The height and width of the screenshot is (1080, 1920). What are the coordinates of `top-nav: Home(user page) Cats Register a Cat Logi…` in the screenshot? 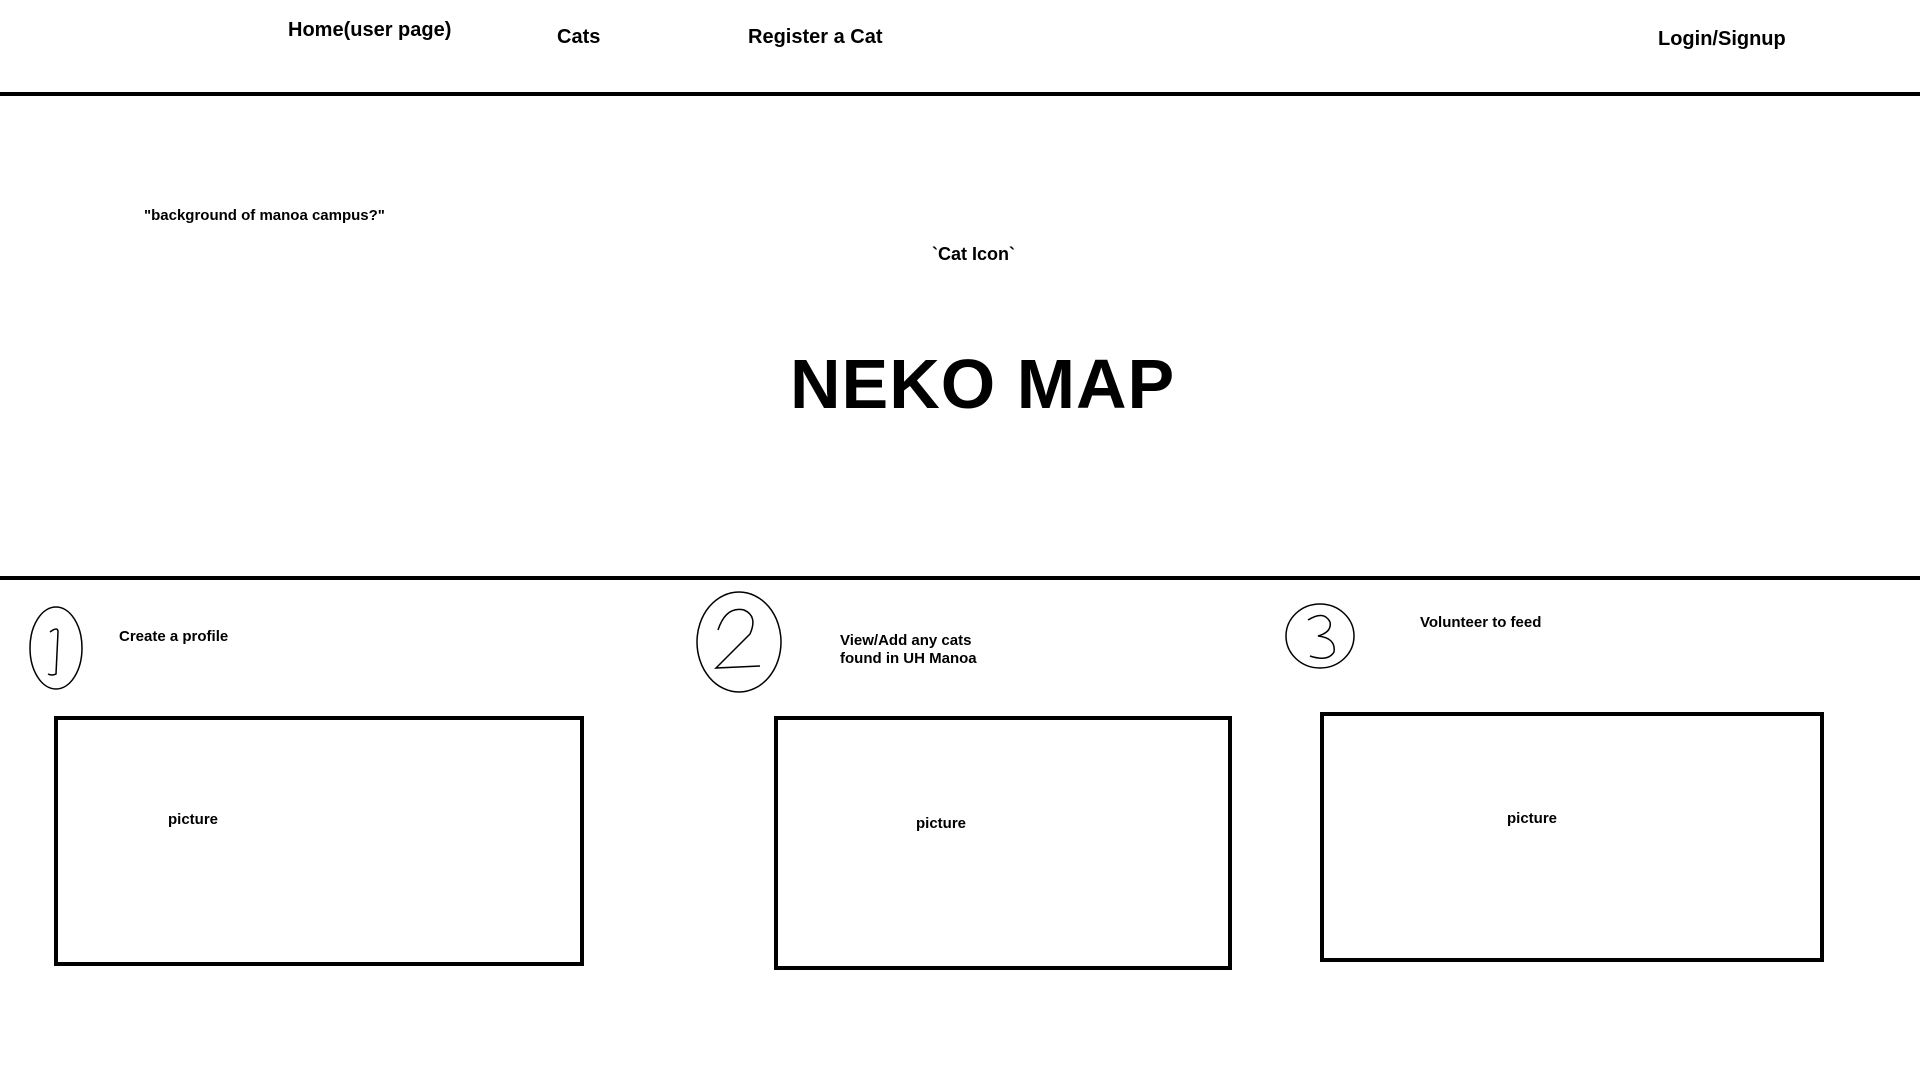 It's located at (960, 47).